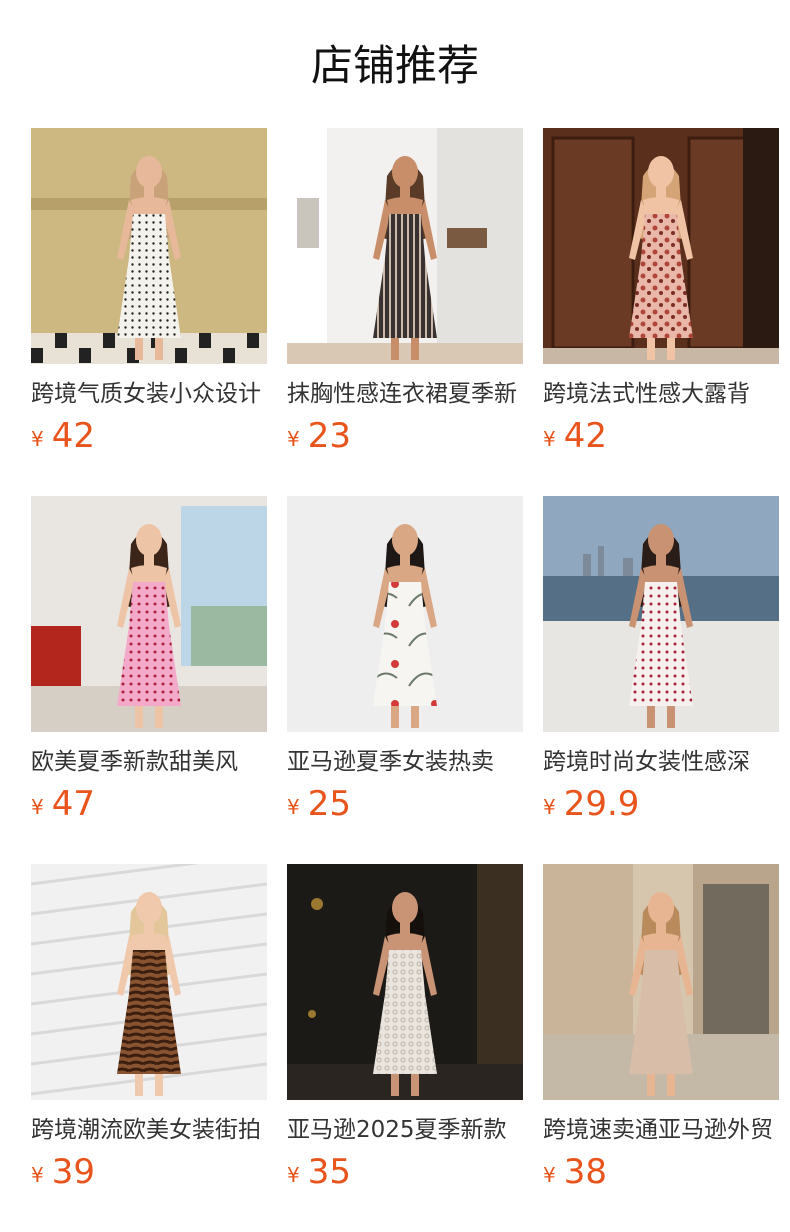 The height and width of the screenshot is (1232, 790). What do you see at coordinates (405, 762) in the screenshot?
I see `product-name: 亚马逊夏季女装热卖` at bounding box center [405, 762].